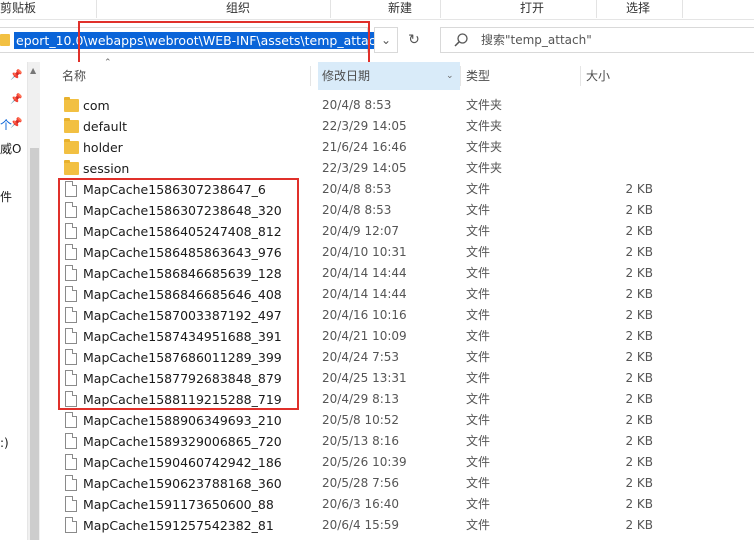  What do you see at coordinates (461, 40) in the screenshot?
I see `search-icon` at bounding box center [461, 40].